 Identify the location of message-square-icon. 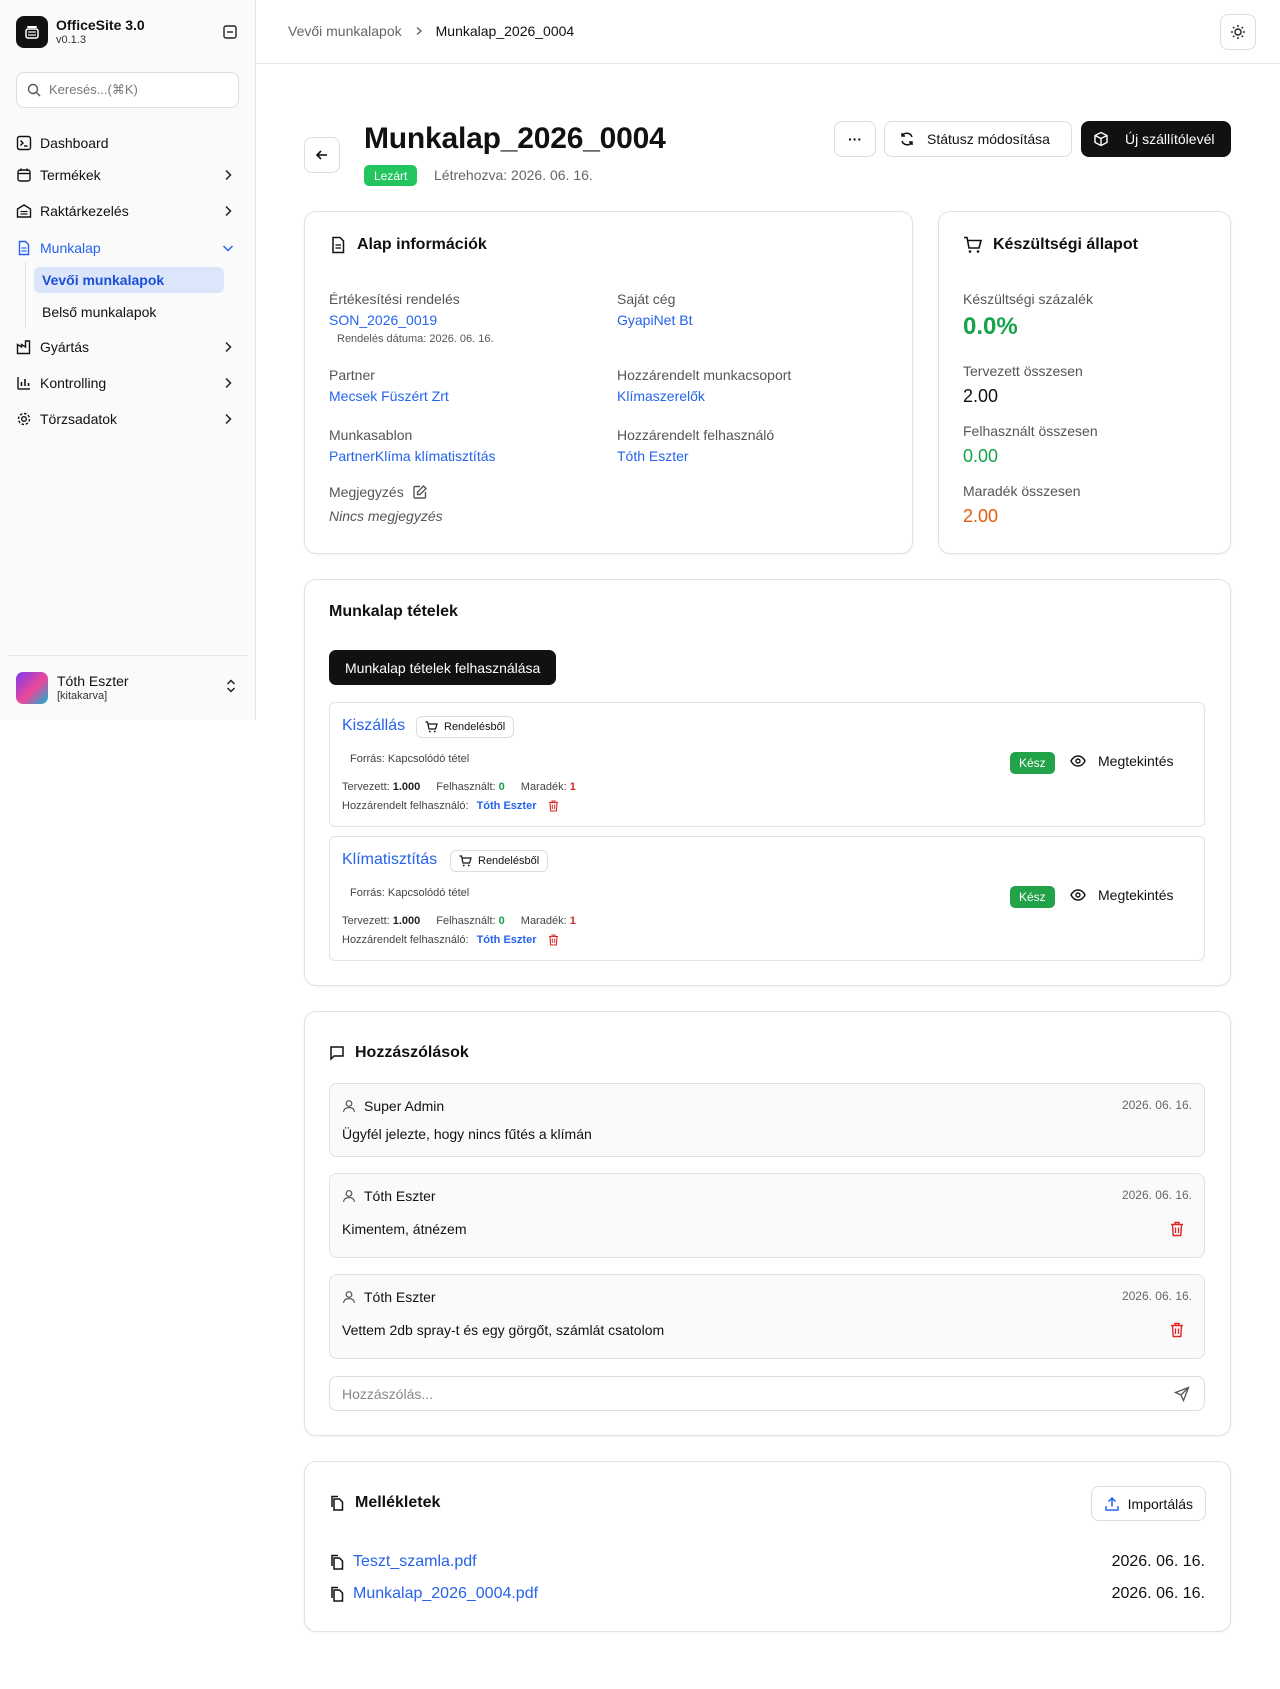
(337, 1053).